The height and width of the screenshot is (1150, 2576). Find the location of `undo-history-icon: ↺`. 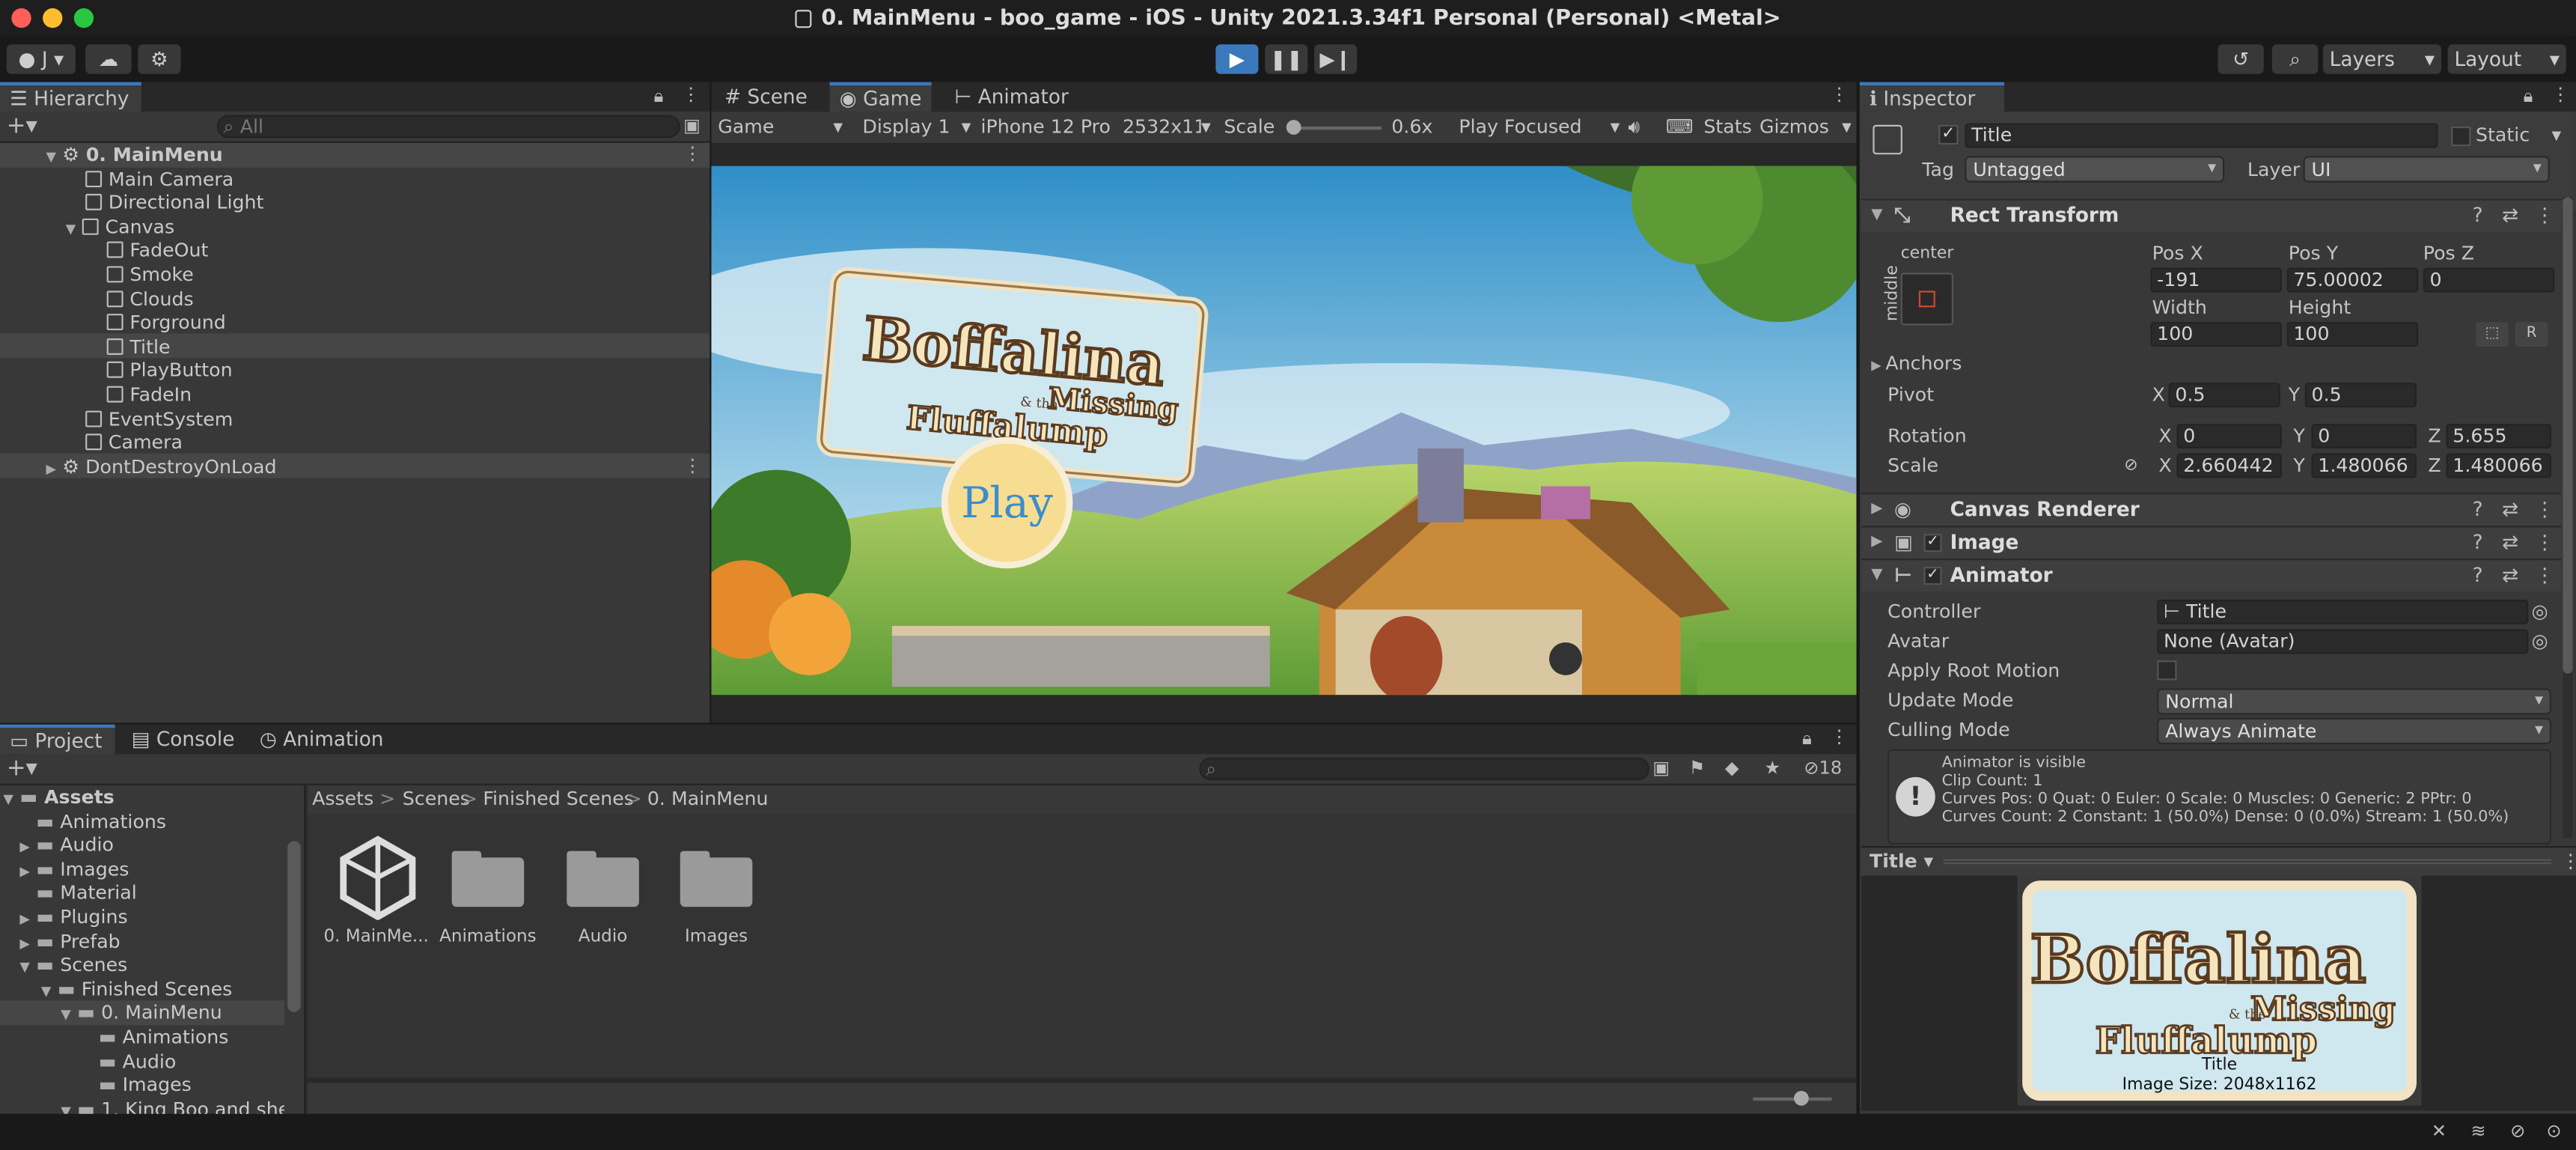

undo-history-icon: ↺ is located at coordinates (2241, 59).